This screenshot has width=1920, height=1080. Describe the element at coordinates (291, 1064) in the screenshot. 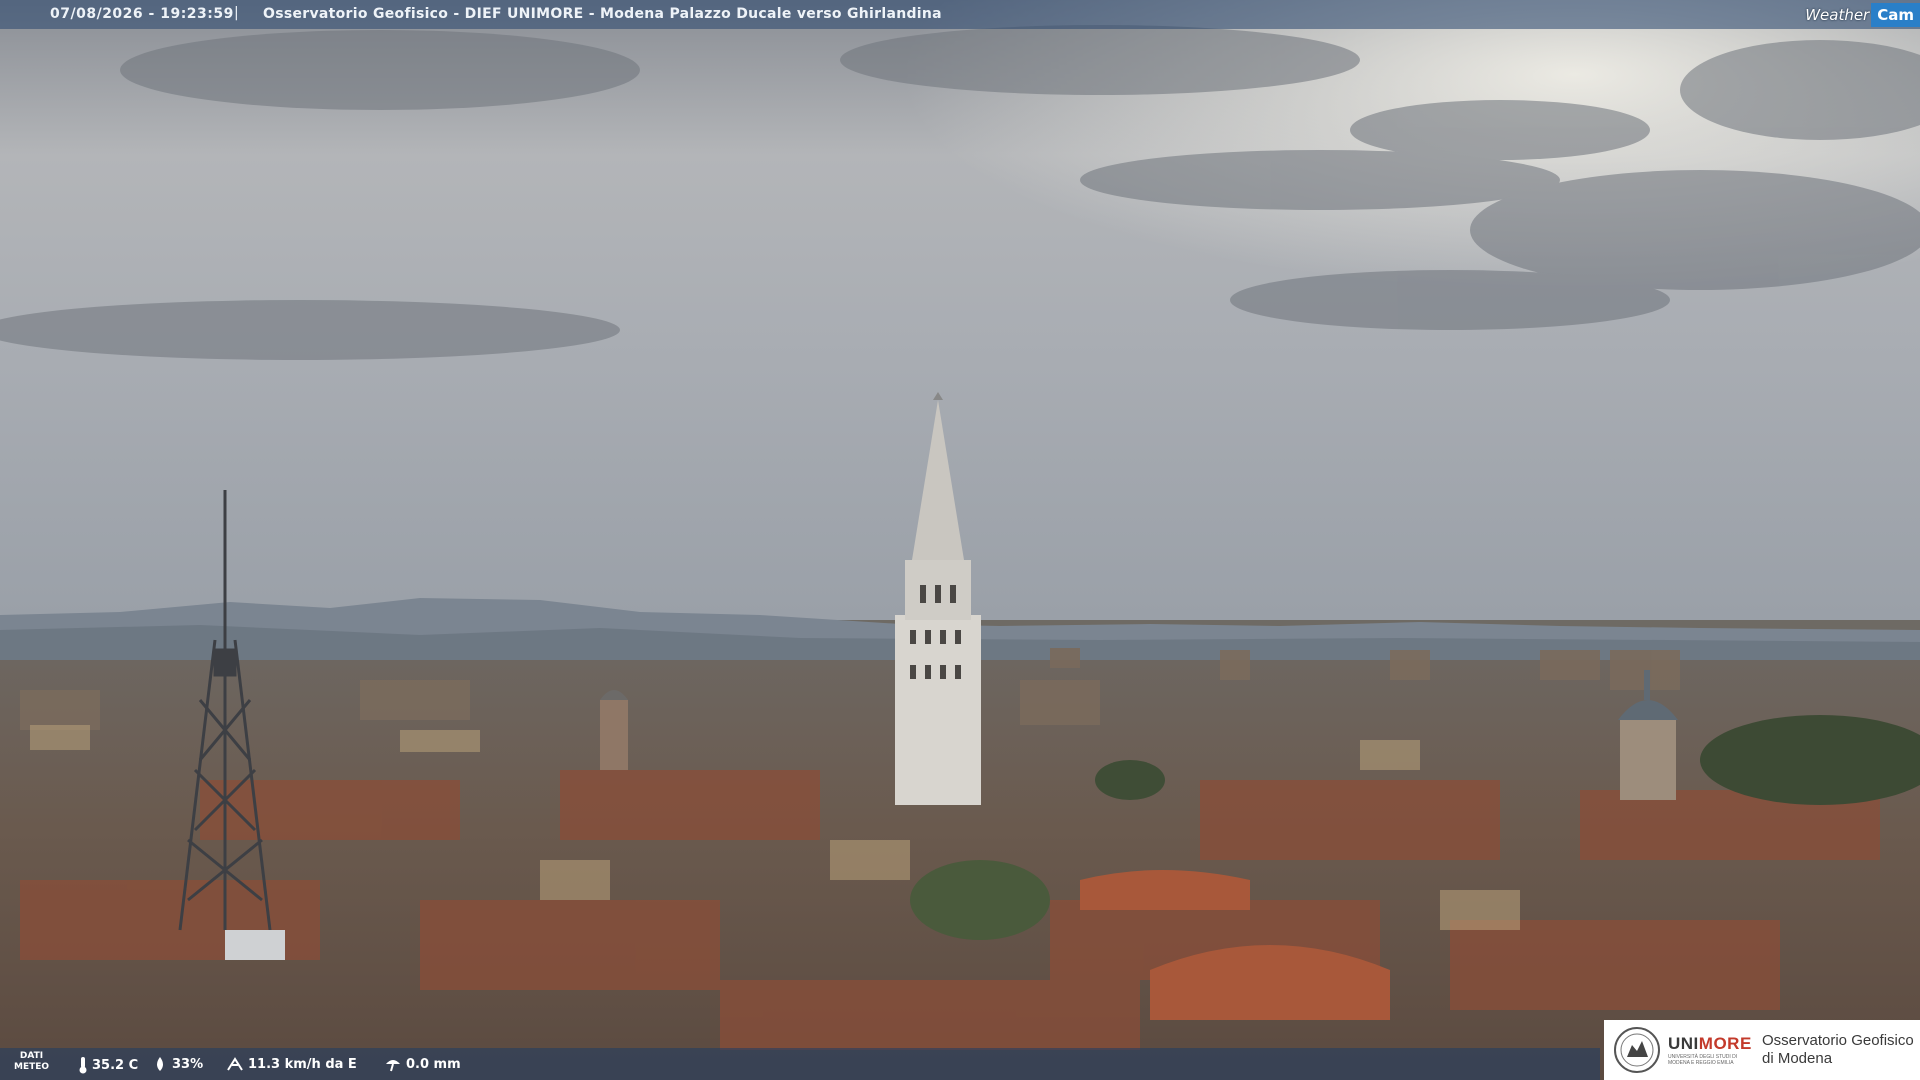

I see `wind-reading: 11.3 km/h da E` at that location.